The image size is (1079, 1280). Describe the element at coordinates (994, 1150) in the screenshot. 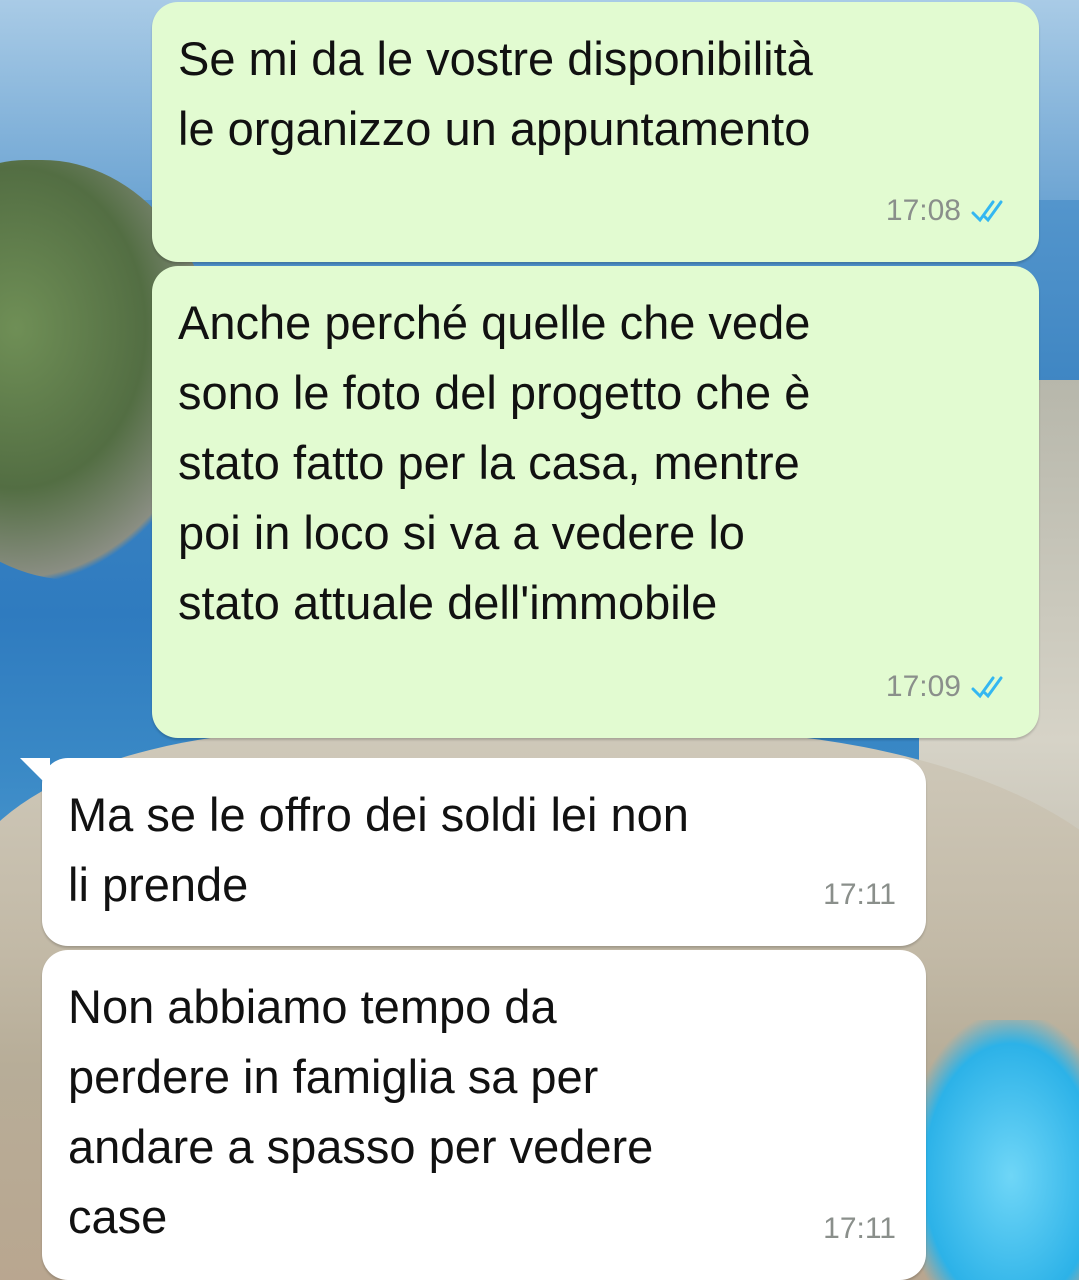

I see `wallpaper-sea-cove` at that location.